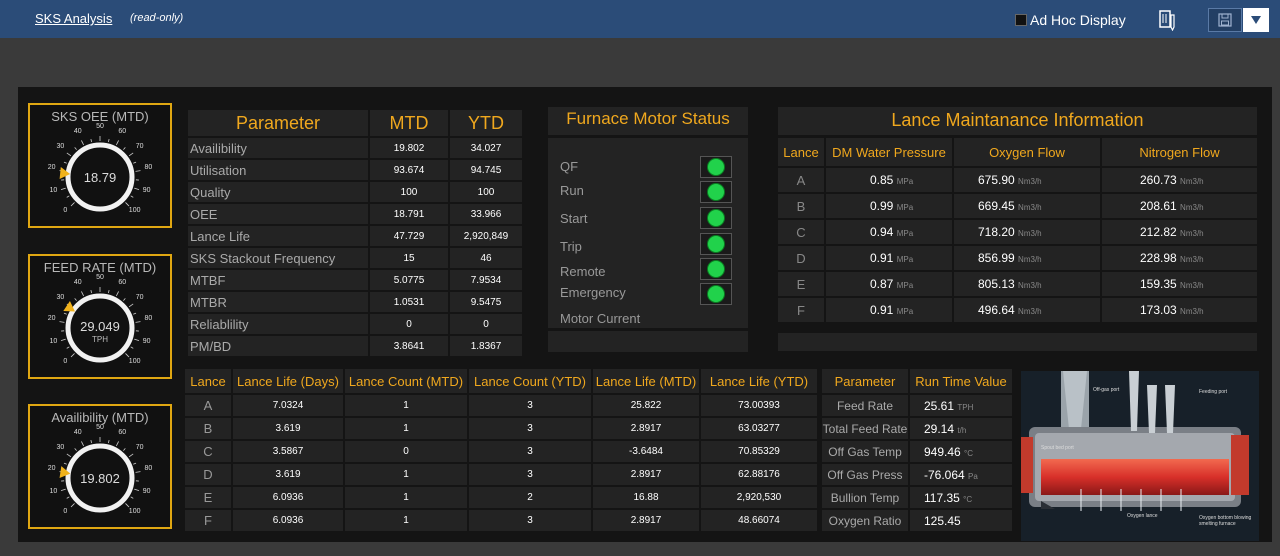 The height and width of the screenshot is (556, 1280). Describe the element at coordinates (889, 232) in the screenshot. I see `lance-metric: 0.94 MPa` at that location.